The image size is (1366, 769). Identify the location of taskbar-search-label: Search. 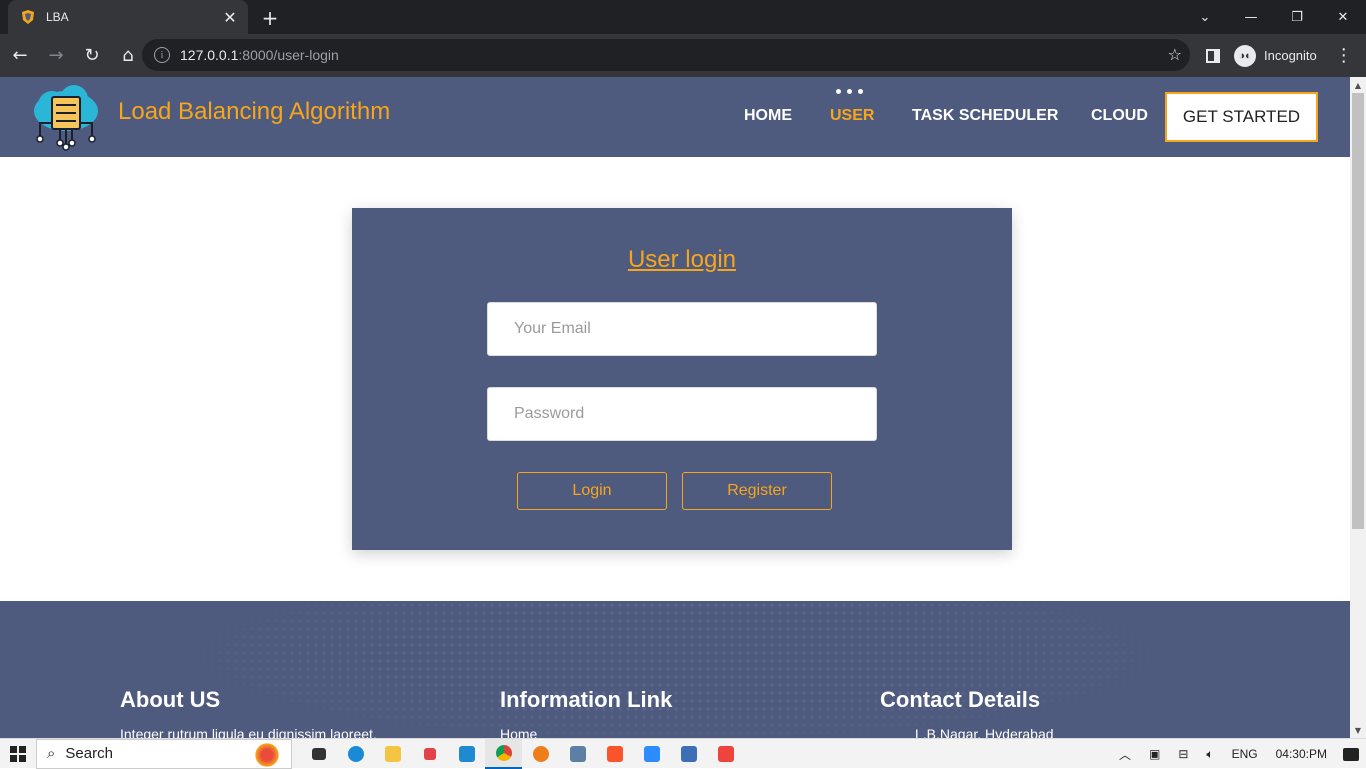
(89, 753).